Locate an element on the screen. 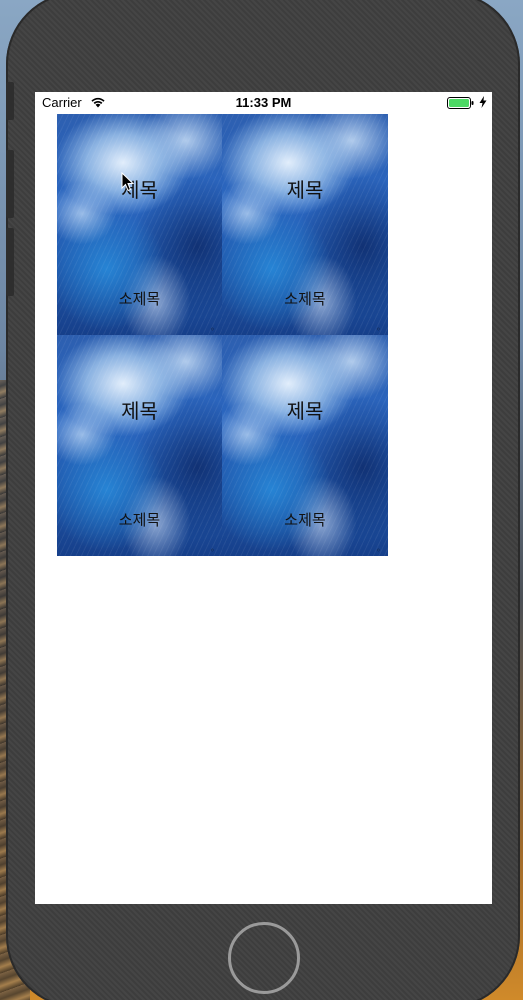 The image size is (523, 1000). battery-icon is located at coordinates (460, 103).